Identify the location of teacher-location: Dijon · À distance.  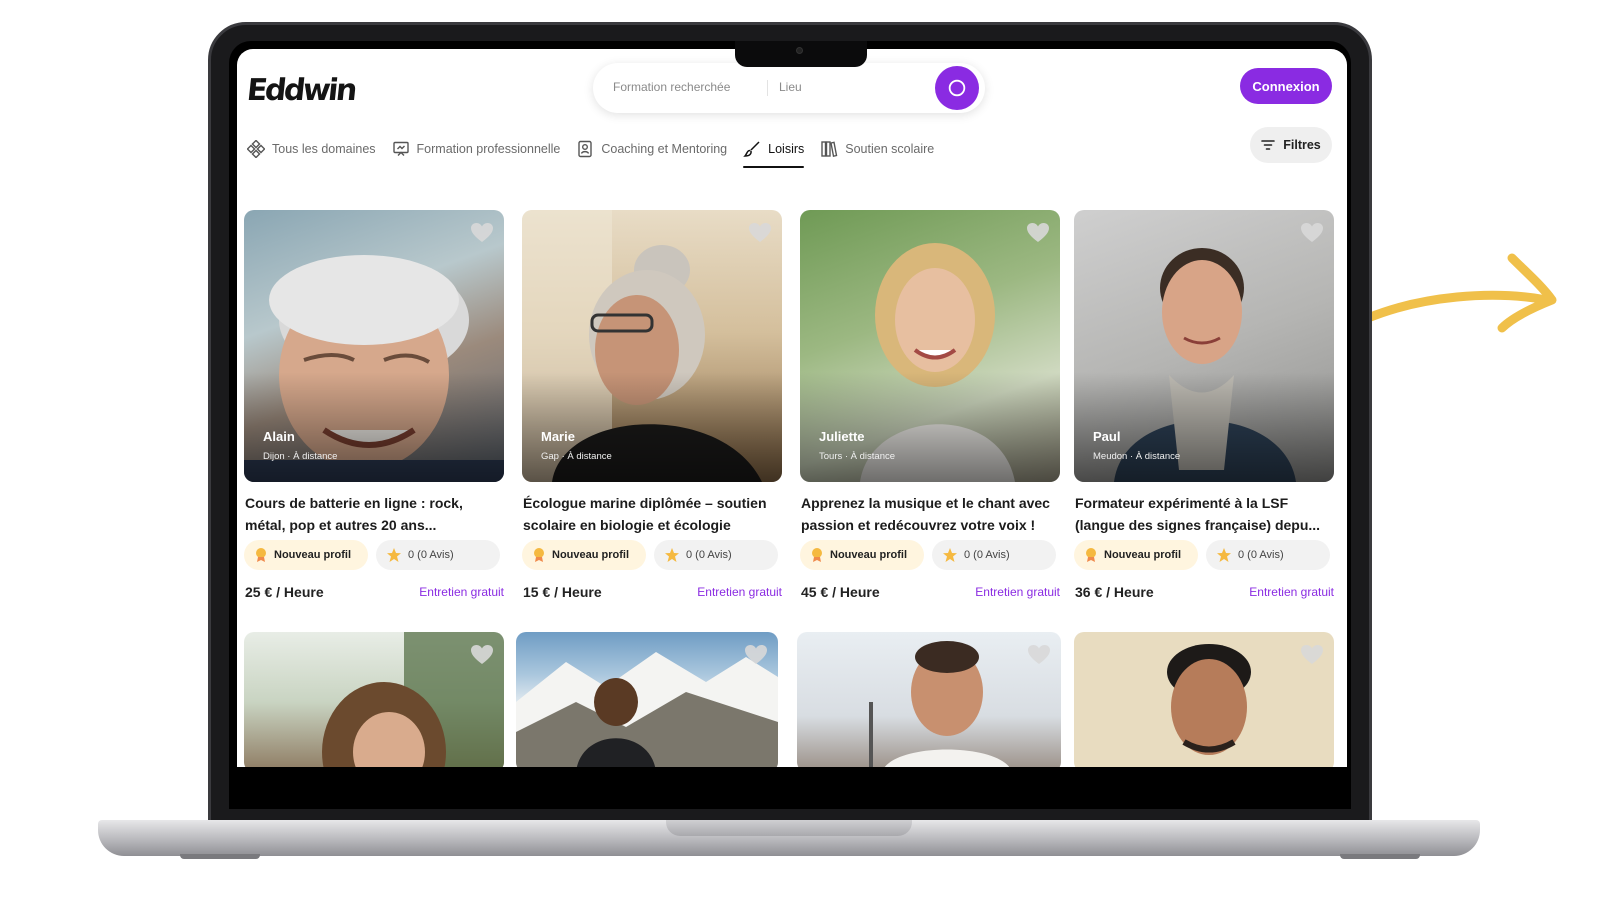
(300, 456).